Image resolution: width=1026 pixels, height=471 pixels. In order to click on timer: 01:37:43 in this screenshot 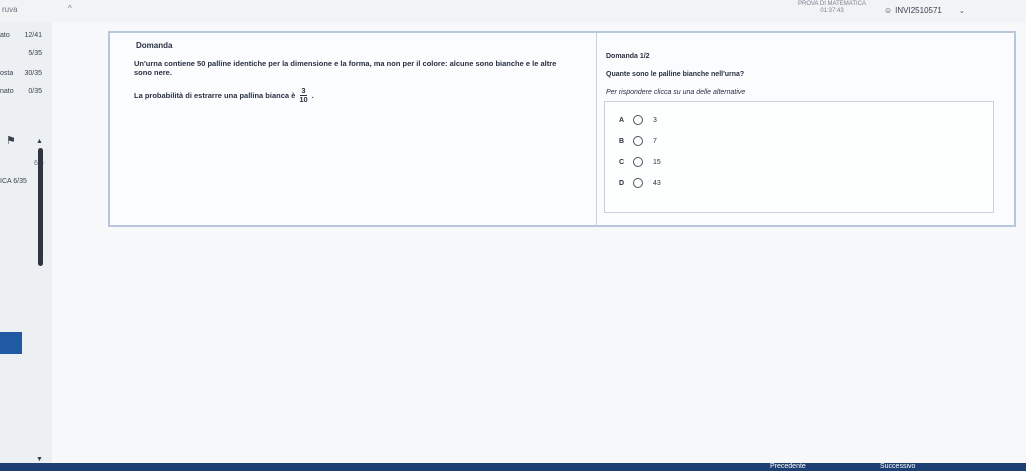, I will do `click(832, 11)`.